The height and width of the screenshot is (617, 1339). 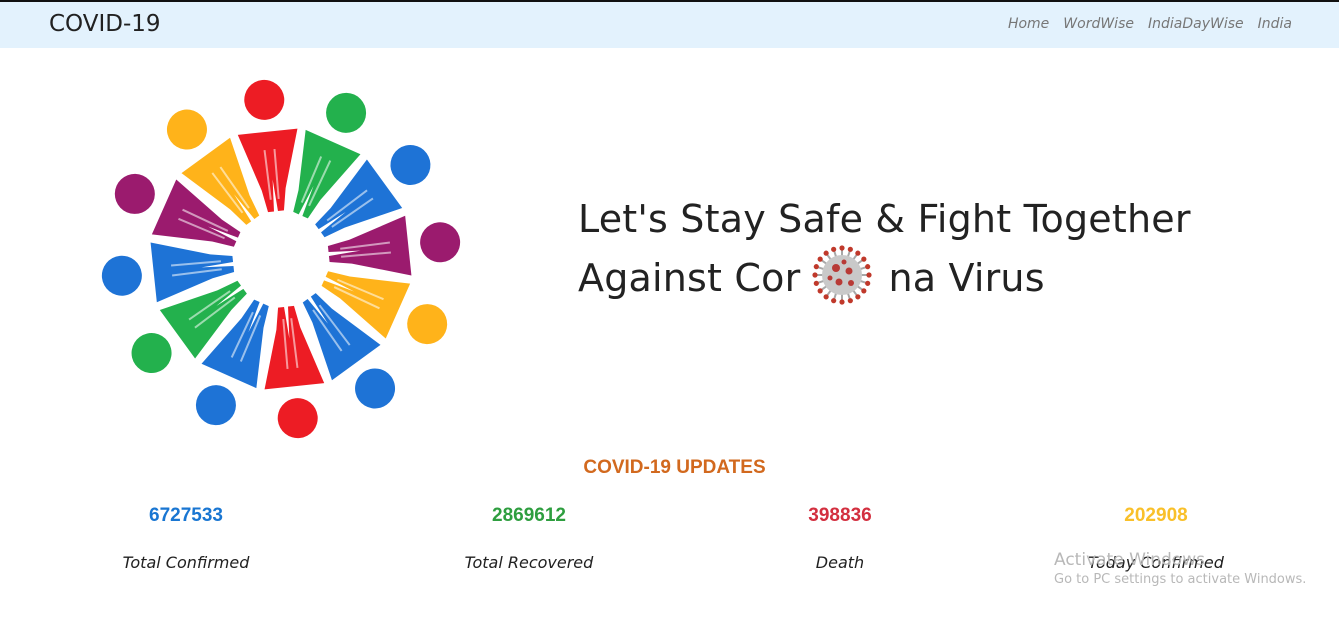 I want to click on stat-value-today-confirmed: 202908, so click(x=1156, y=515).